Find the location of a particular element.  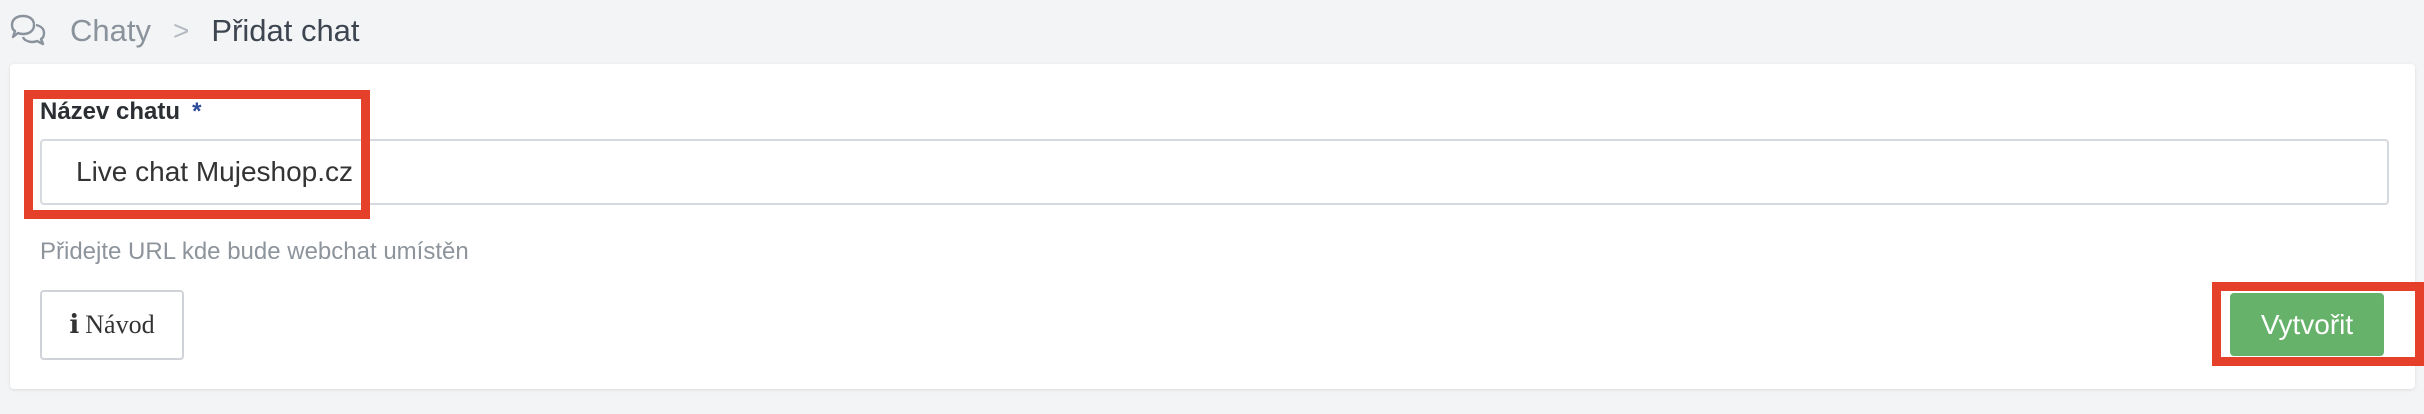

chat-name-label-text: Název chatu is located at coordinates (110, 111).